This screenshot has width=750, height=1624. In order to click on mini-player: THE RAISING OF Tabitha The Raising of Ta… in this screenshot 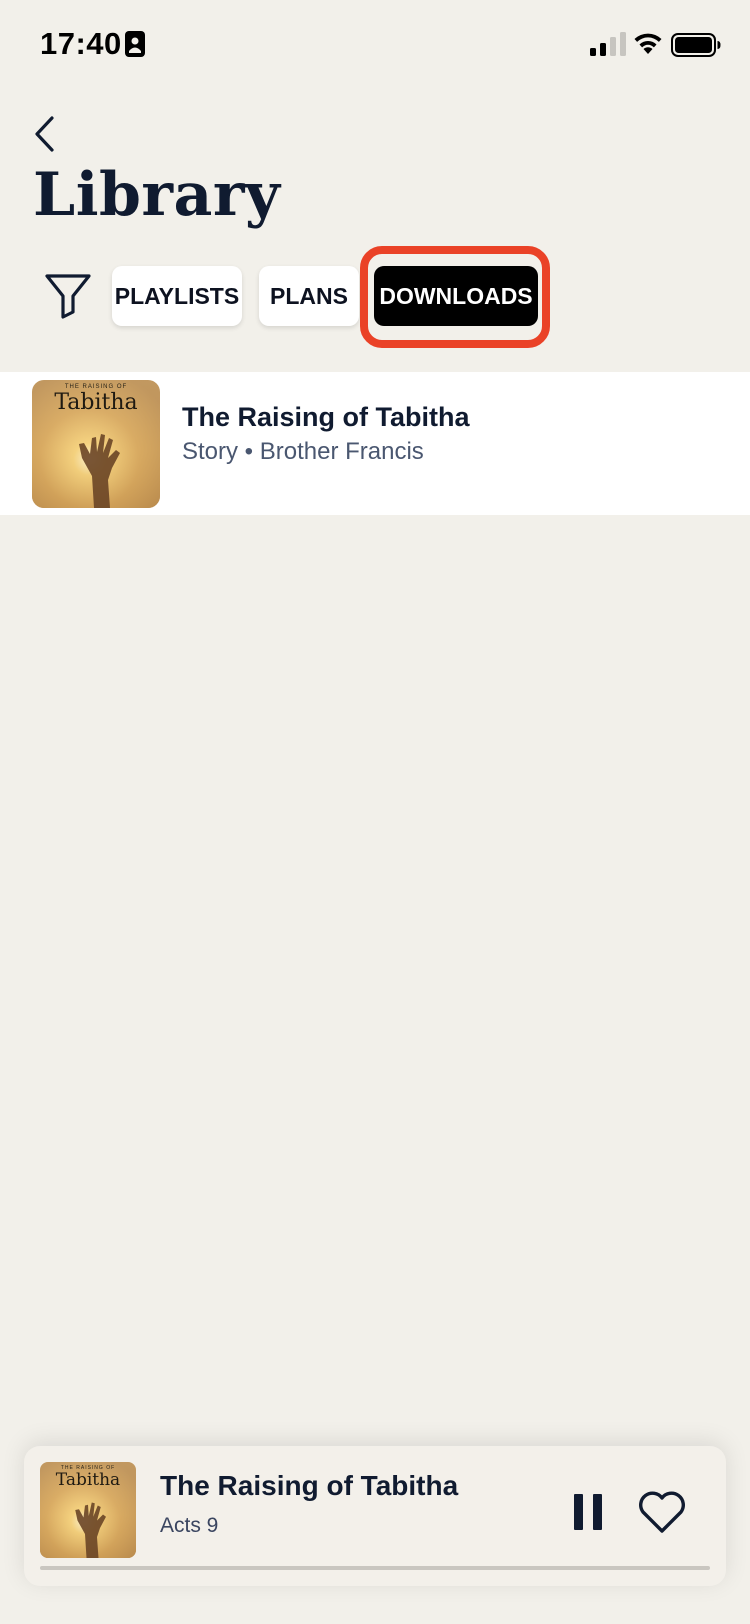, I will do `click(375, 1516)`.